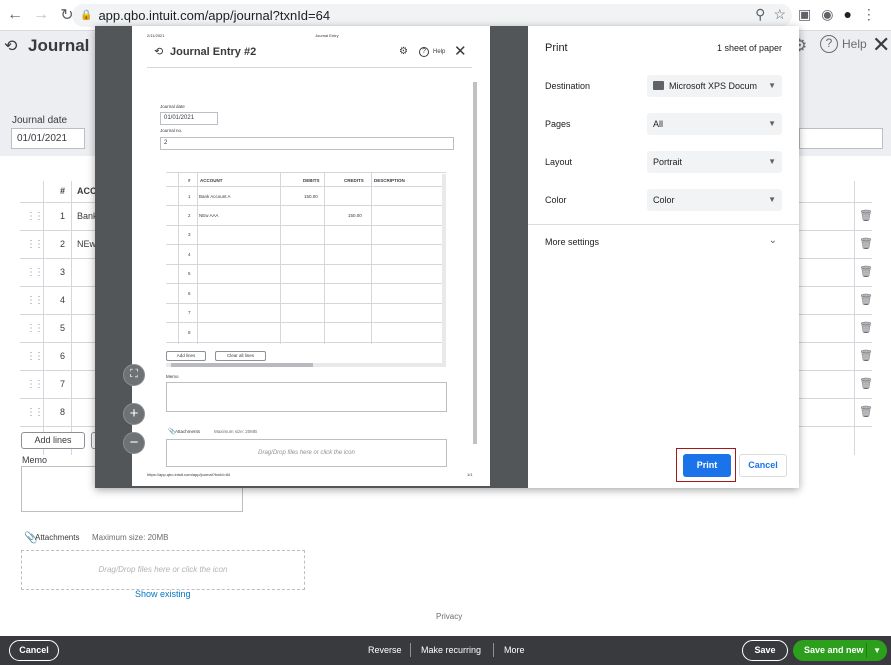  What do you see at coordinates (214, 15) in the screenshot?
I see `url-text: app.qbo.intuit.com/app/journal?txnId=64` at bounding box center [214, 15].